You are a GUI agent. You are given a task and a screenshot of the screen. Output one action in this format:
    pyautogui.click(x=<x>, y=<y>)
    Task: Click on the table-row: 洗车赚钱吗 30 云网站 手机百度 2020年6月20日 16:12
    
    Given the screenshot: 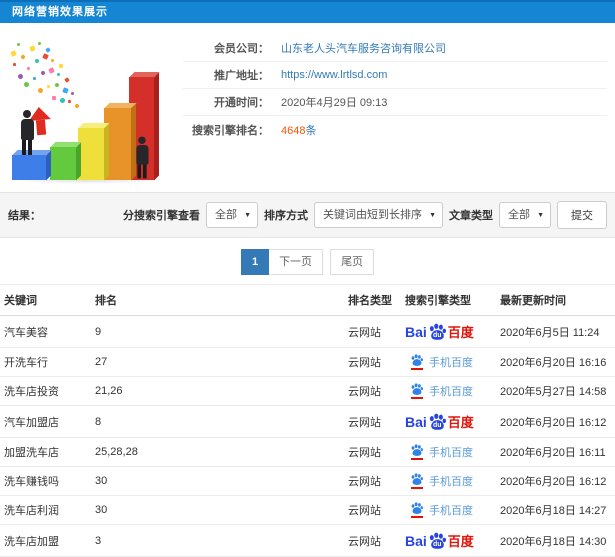 What is the action you would take?
    pyautogui.click(x=307, y=481)
    